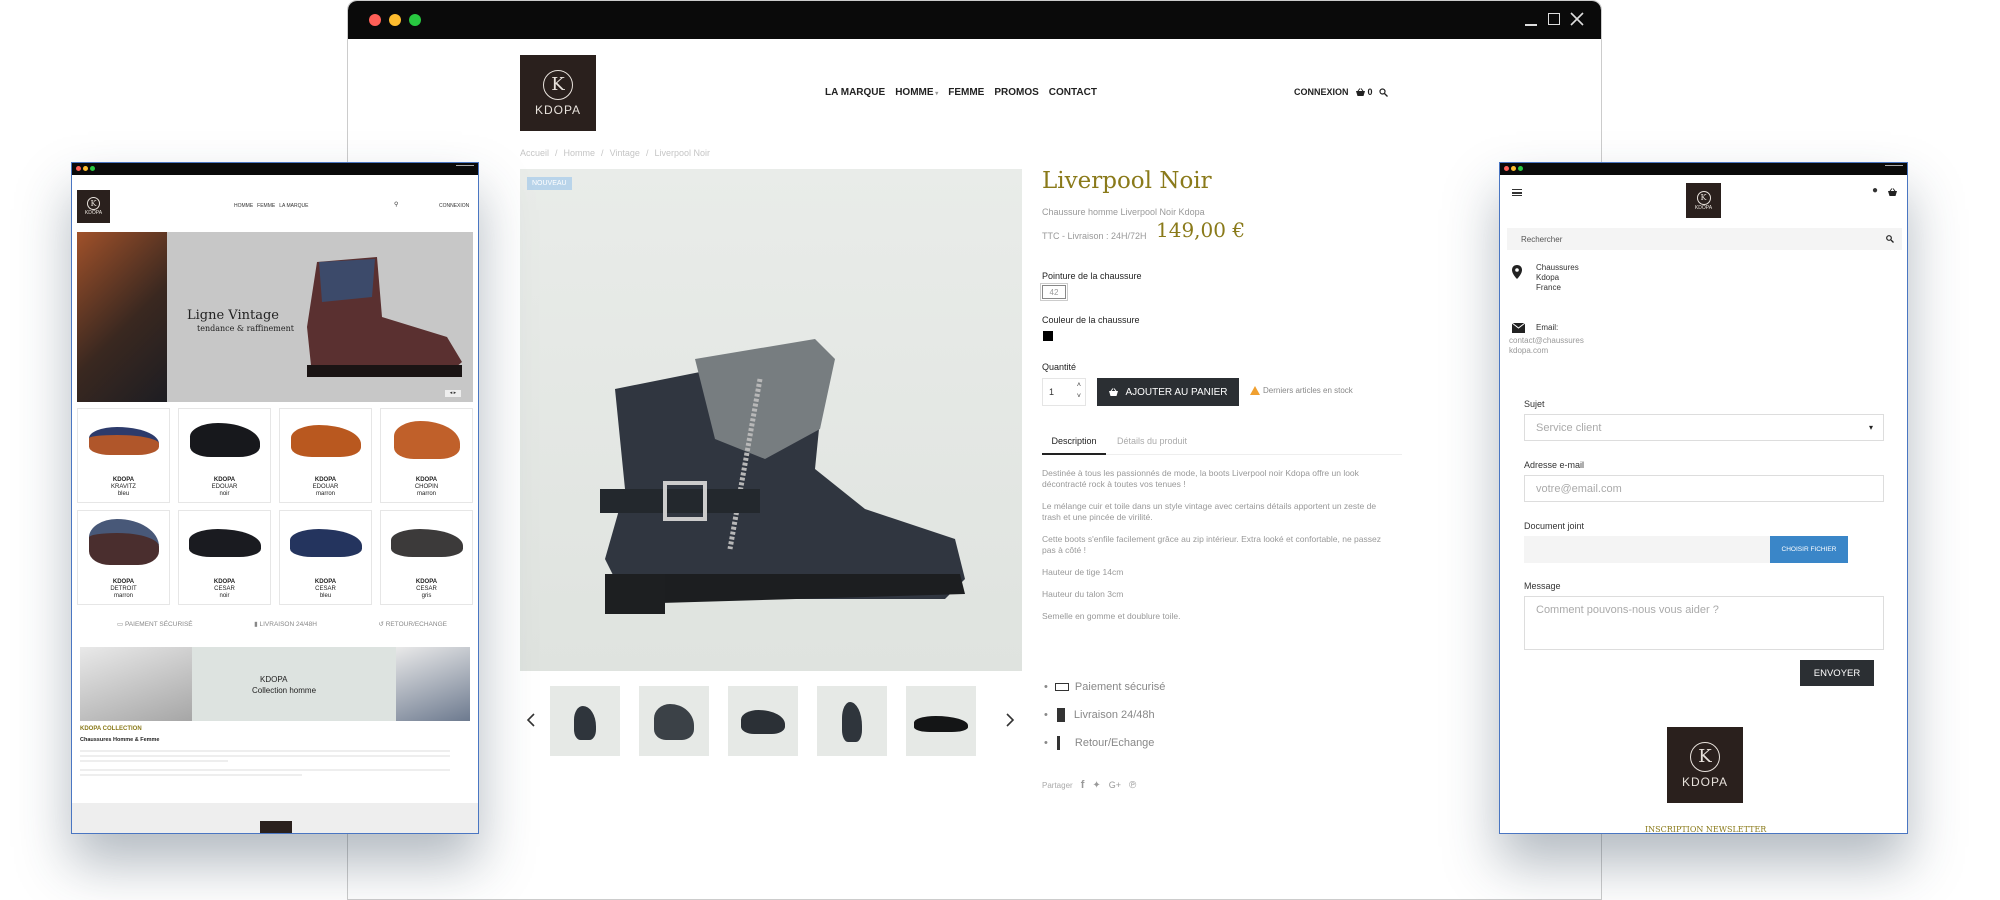 Image resolution: width=2000 pixels, height=900 pixels. I want to click on chevron-right-icon, so click(1010, 720).